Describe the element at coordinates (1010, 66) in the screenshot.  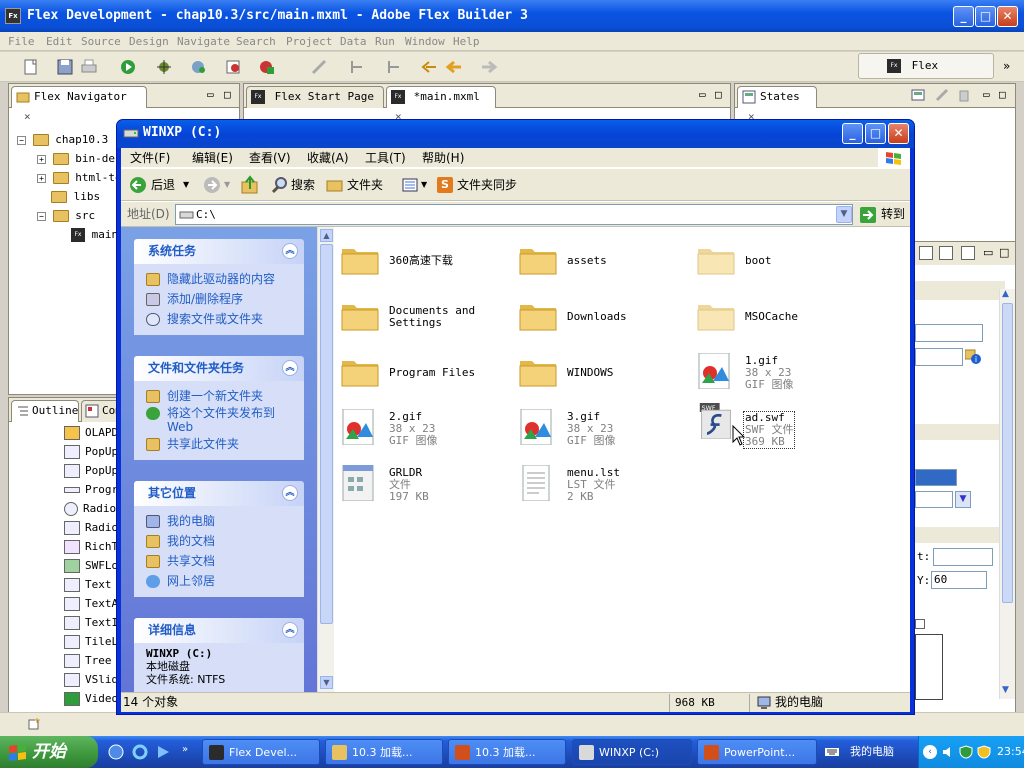
I see `perspective-overflow-icon: »` at that location.